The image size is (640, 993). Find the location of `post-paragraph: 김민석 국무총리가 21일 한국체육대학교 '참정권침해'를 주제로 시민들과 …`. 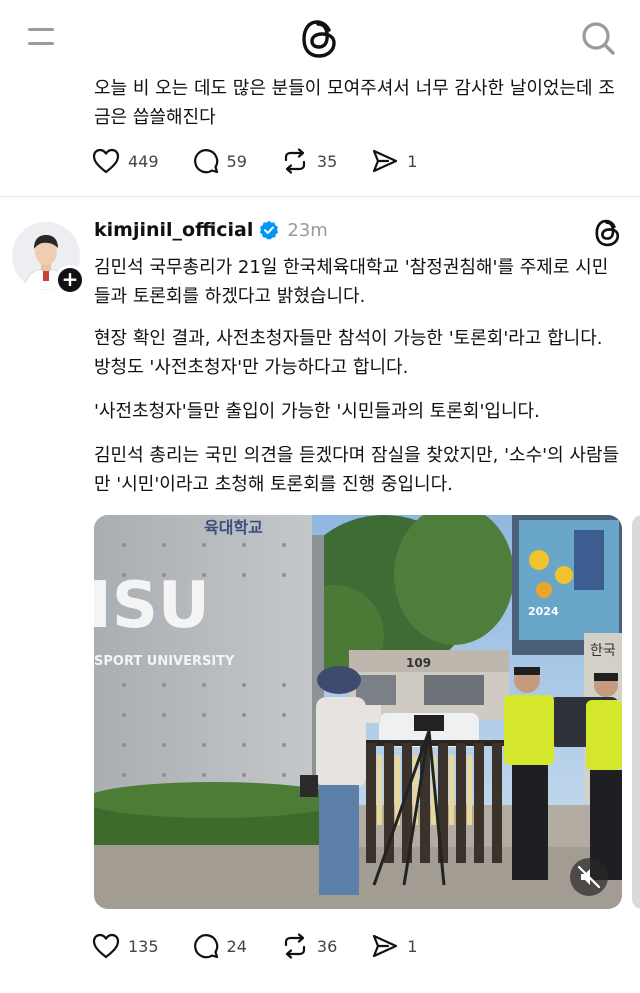

post-paragraph: 김민석 국무총리가 21일 한국체육대학교 '참정권침해'를 주제로 시민들과 … is located at coordinates (351, 282).